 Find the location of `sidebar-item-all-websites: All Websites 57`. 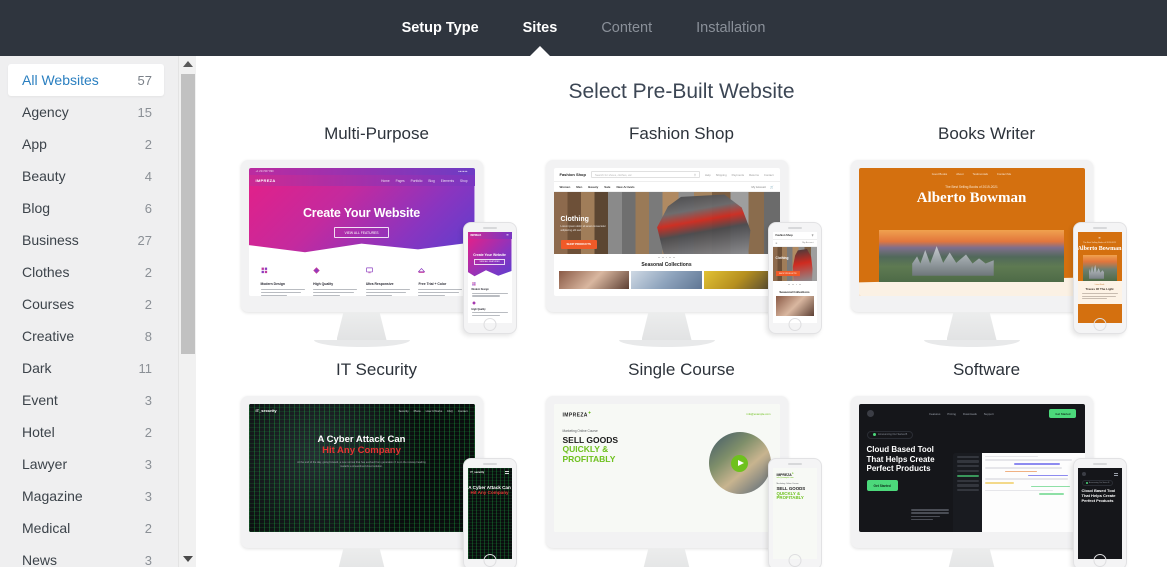

sidebar-item-all-websites: All Websites 57 is located at coordinates (86, 80).